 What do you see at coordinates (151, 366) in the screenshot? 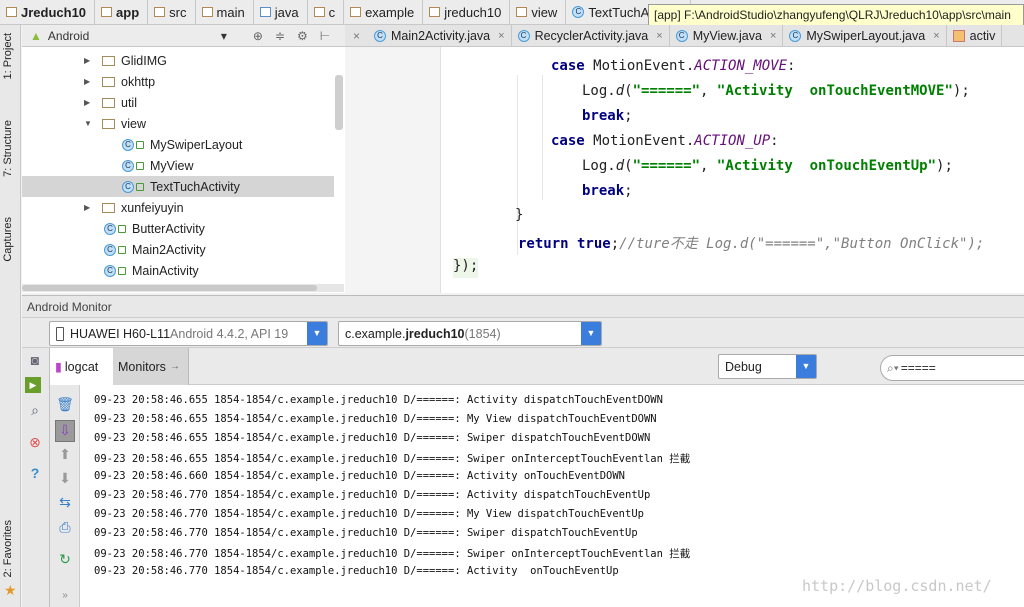
I see `tab-monitors: Monitors →` at bounding box center [151, 366].